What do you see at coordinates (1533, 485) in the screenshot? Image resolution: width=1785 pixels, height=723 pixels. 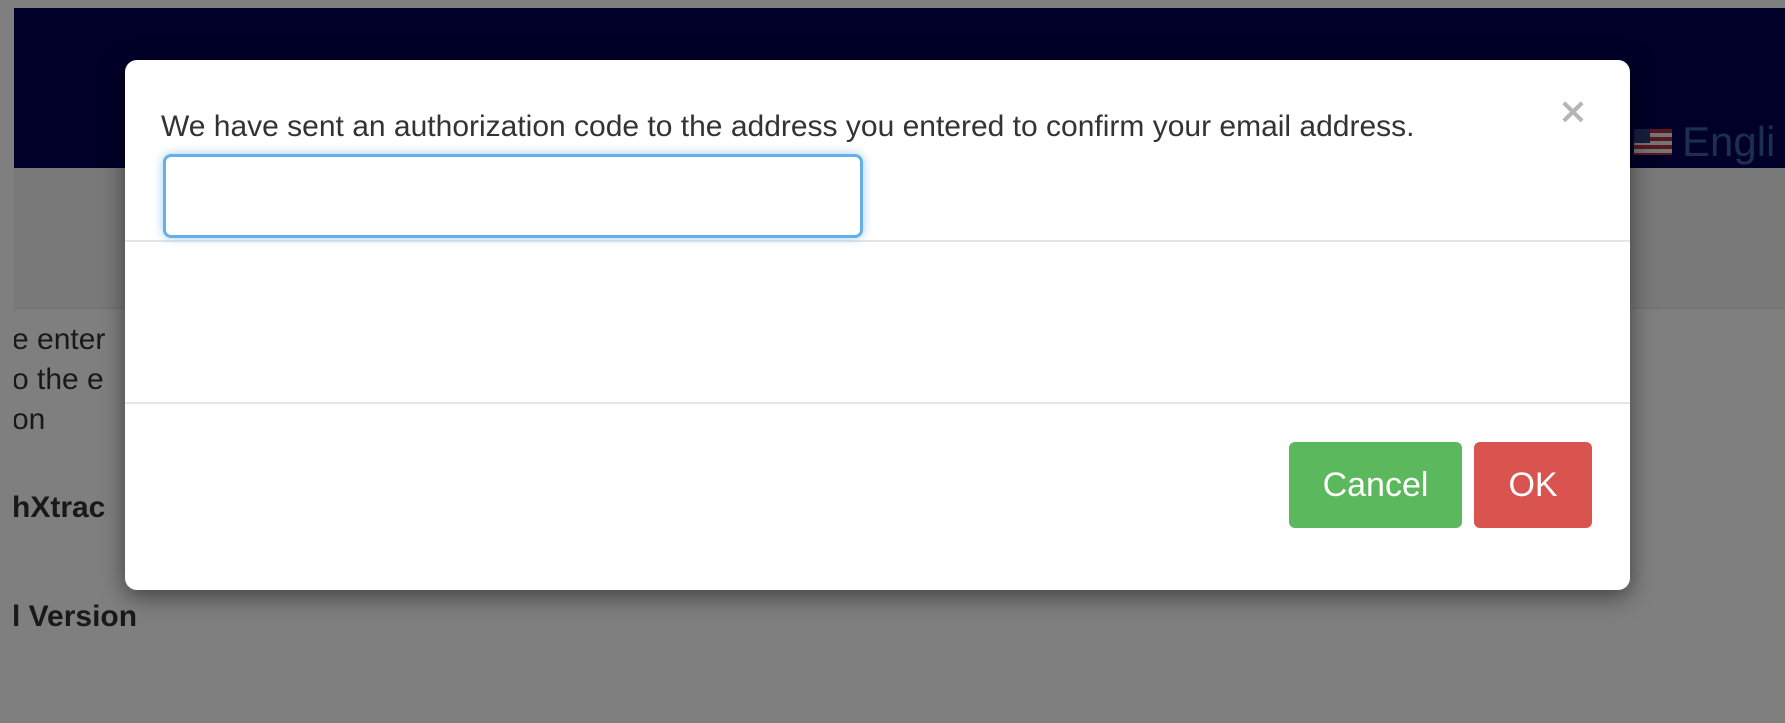 I see `ok-button: OK` at bounding box center [1533, 485].